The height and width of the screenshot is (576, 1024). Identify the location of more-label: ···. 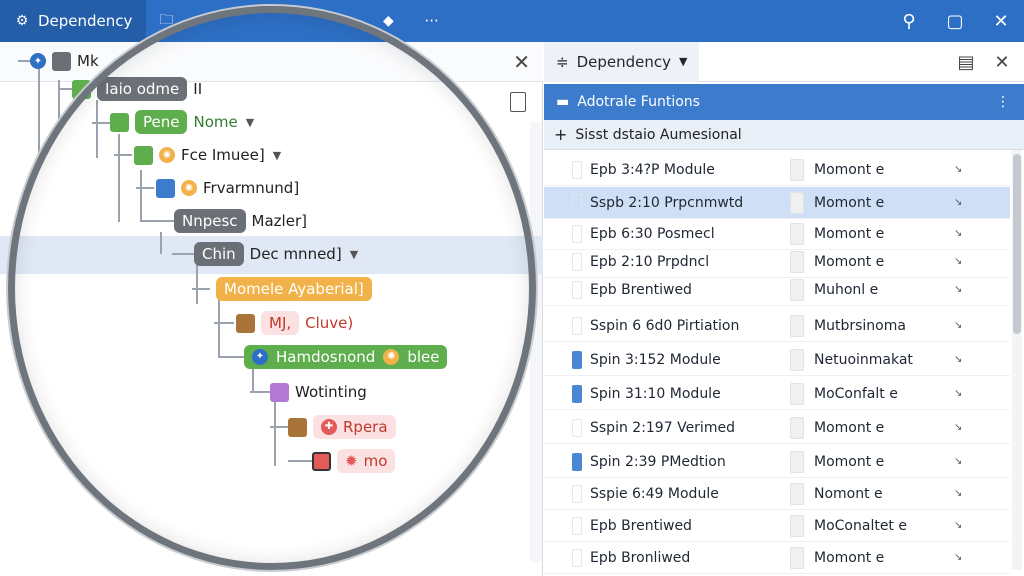
(431, 21).